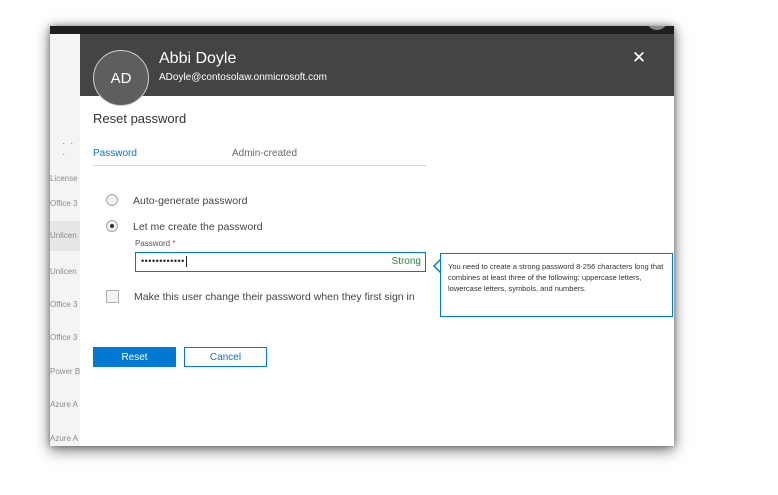 Image resolution: width=778 pixels, height=495 pixels. I want to click on cancel-button: Cancel, so click(225, 357).